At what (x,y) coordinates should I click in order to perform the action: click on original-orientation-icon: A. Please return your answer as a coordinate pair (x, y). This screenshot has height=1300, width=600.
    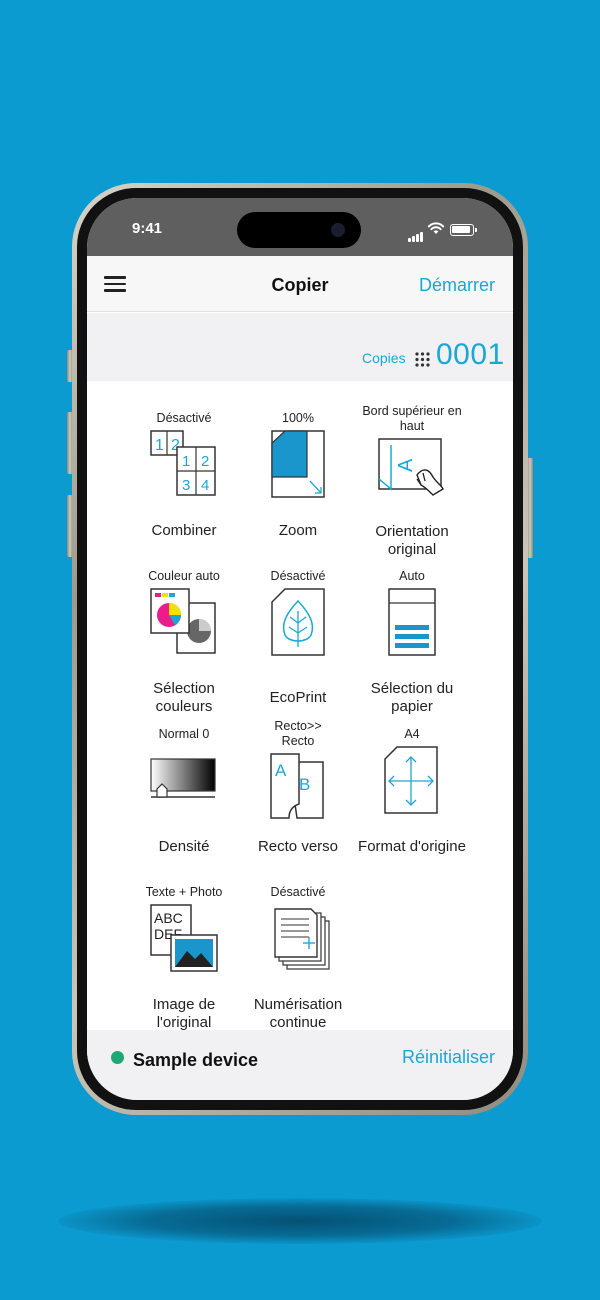
    Looking at the image, I should click on (411, 467).